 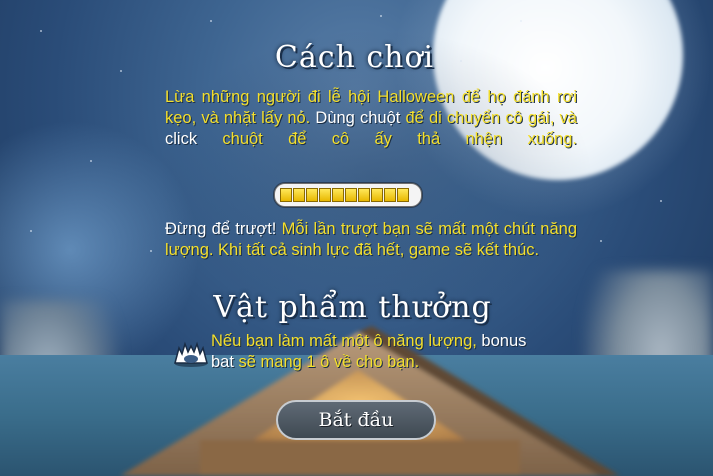 What do you see at coordinates (335, 118) in the screenshot?
I see `instruction-text: Dùng` at bounding box center [335, 118].